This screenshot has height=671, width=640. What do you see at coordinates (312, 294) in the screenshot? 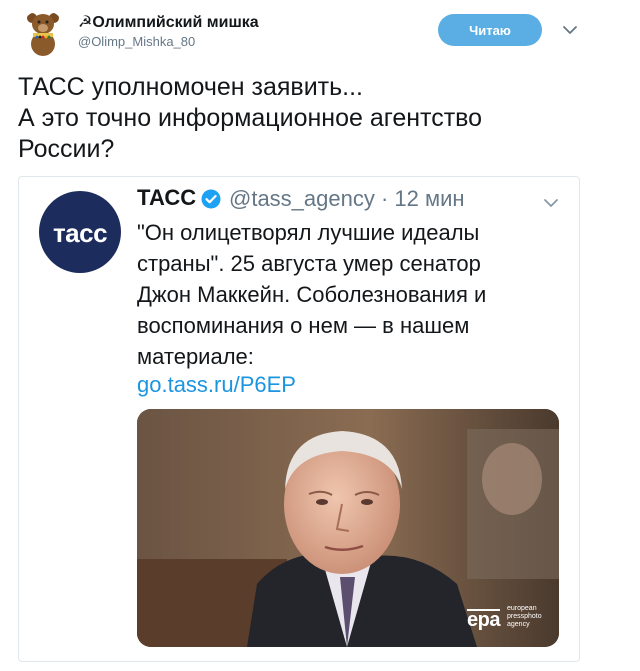
I see `quoted-text-line: Джон Маккейн. Соболезнования и` at bounding box center [312, 294].